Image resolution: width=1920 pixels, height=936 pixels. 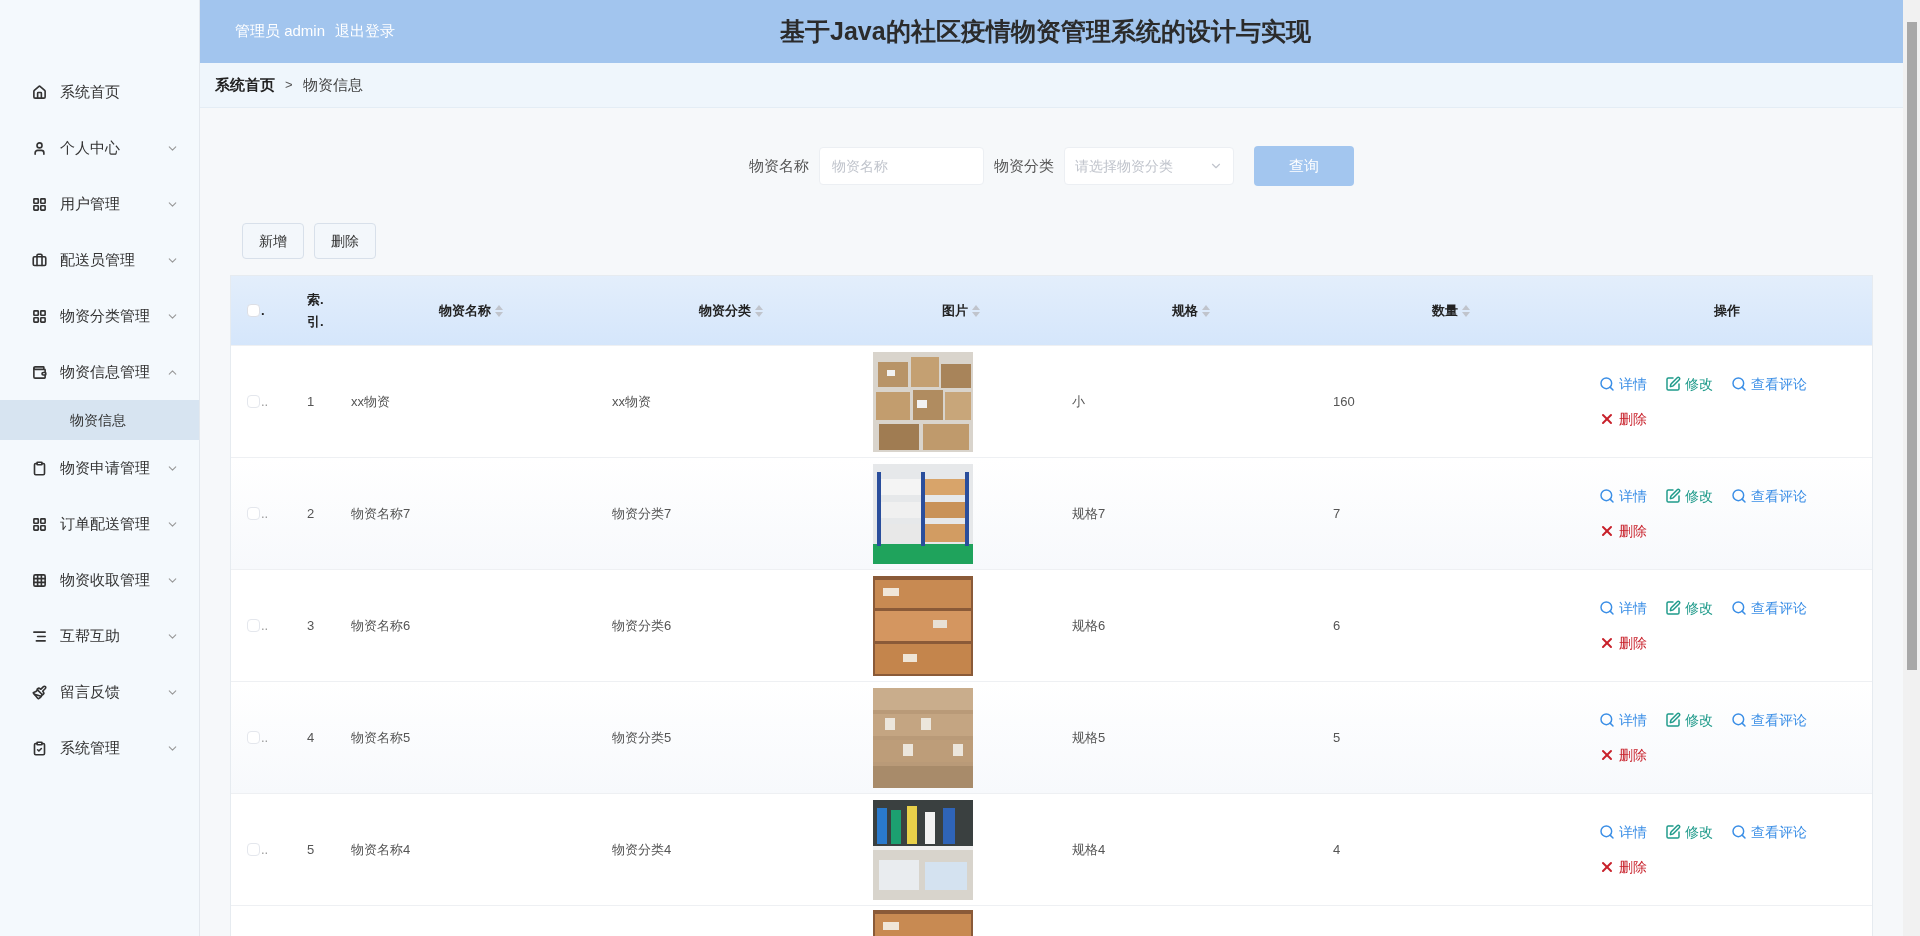 What do you see at coordinates (465, 310) in the screenshot?
I see `column-header: 物资名称` at bounding box center [465, 310].